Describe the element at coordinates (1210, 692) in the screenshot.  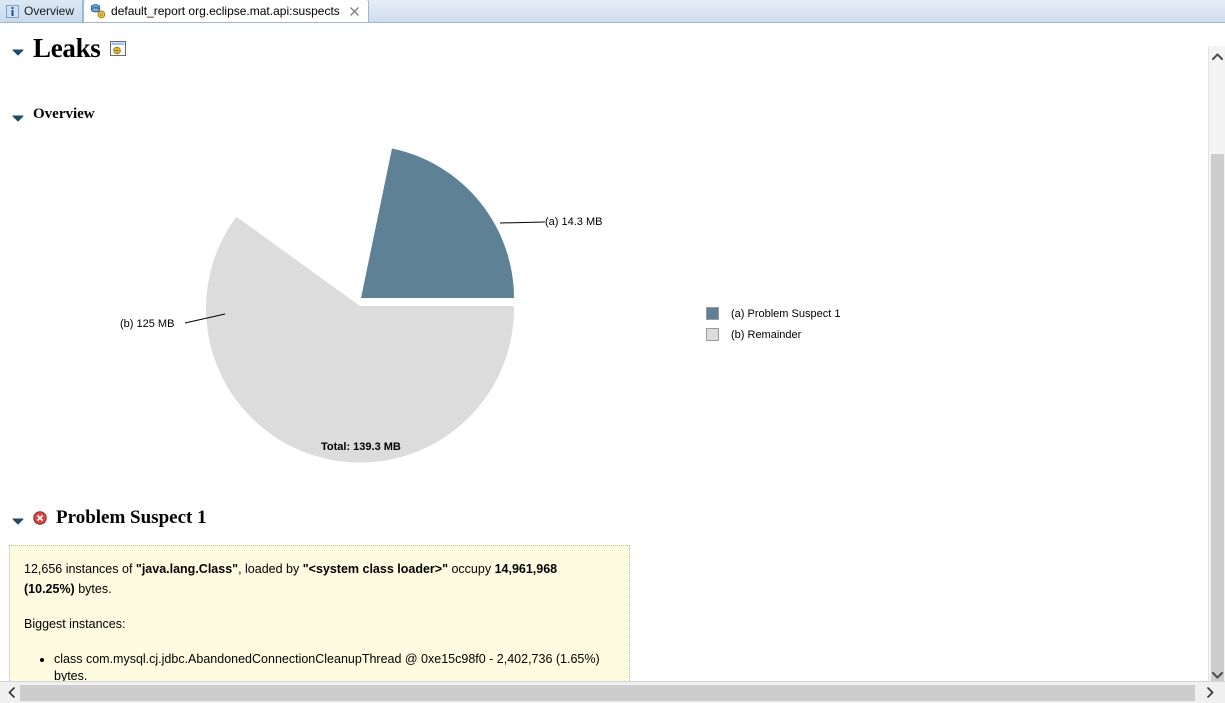
I see `scroll-right-button` at that location.